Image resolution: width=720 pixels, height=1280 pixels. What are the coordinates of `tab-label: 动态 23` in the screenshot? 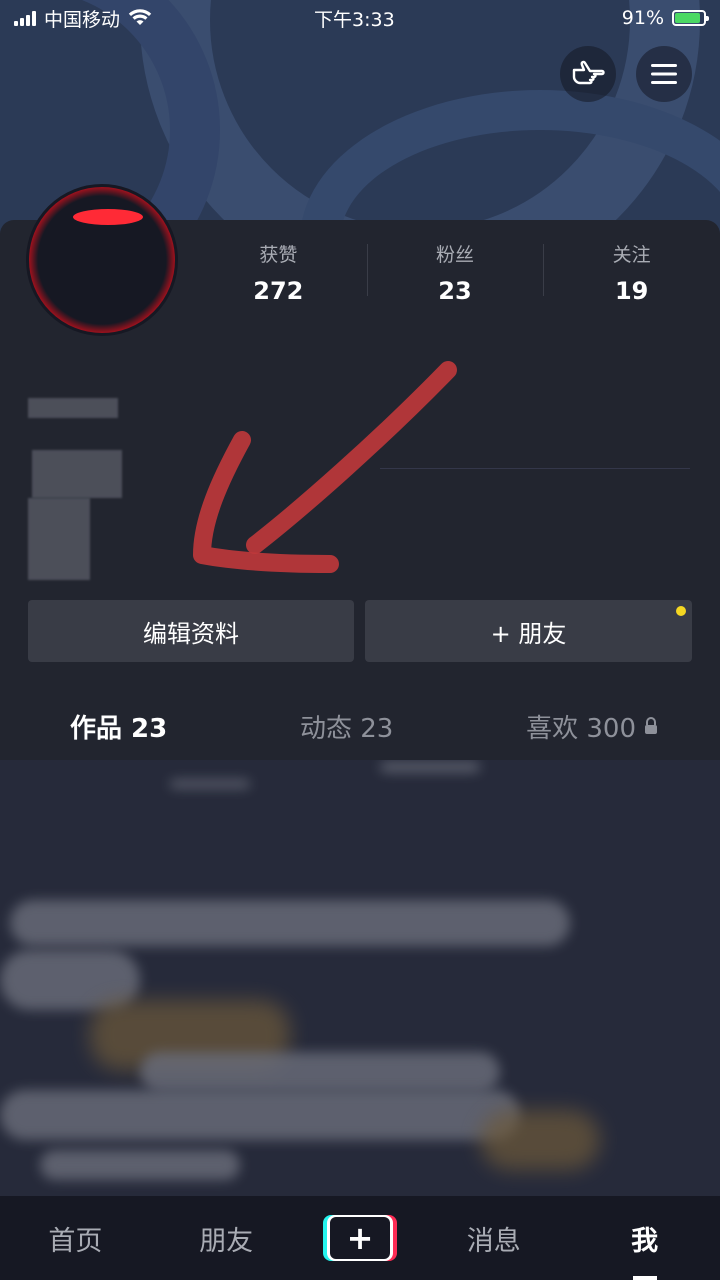 It's located at (346, 728).